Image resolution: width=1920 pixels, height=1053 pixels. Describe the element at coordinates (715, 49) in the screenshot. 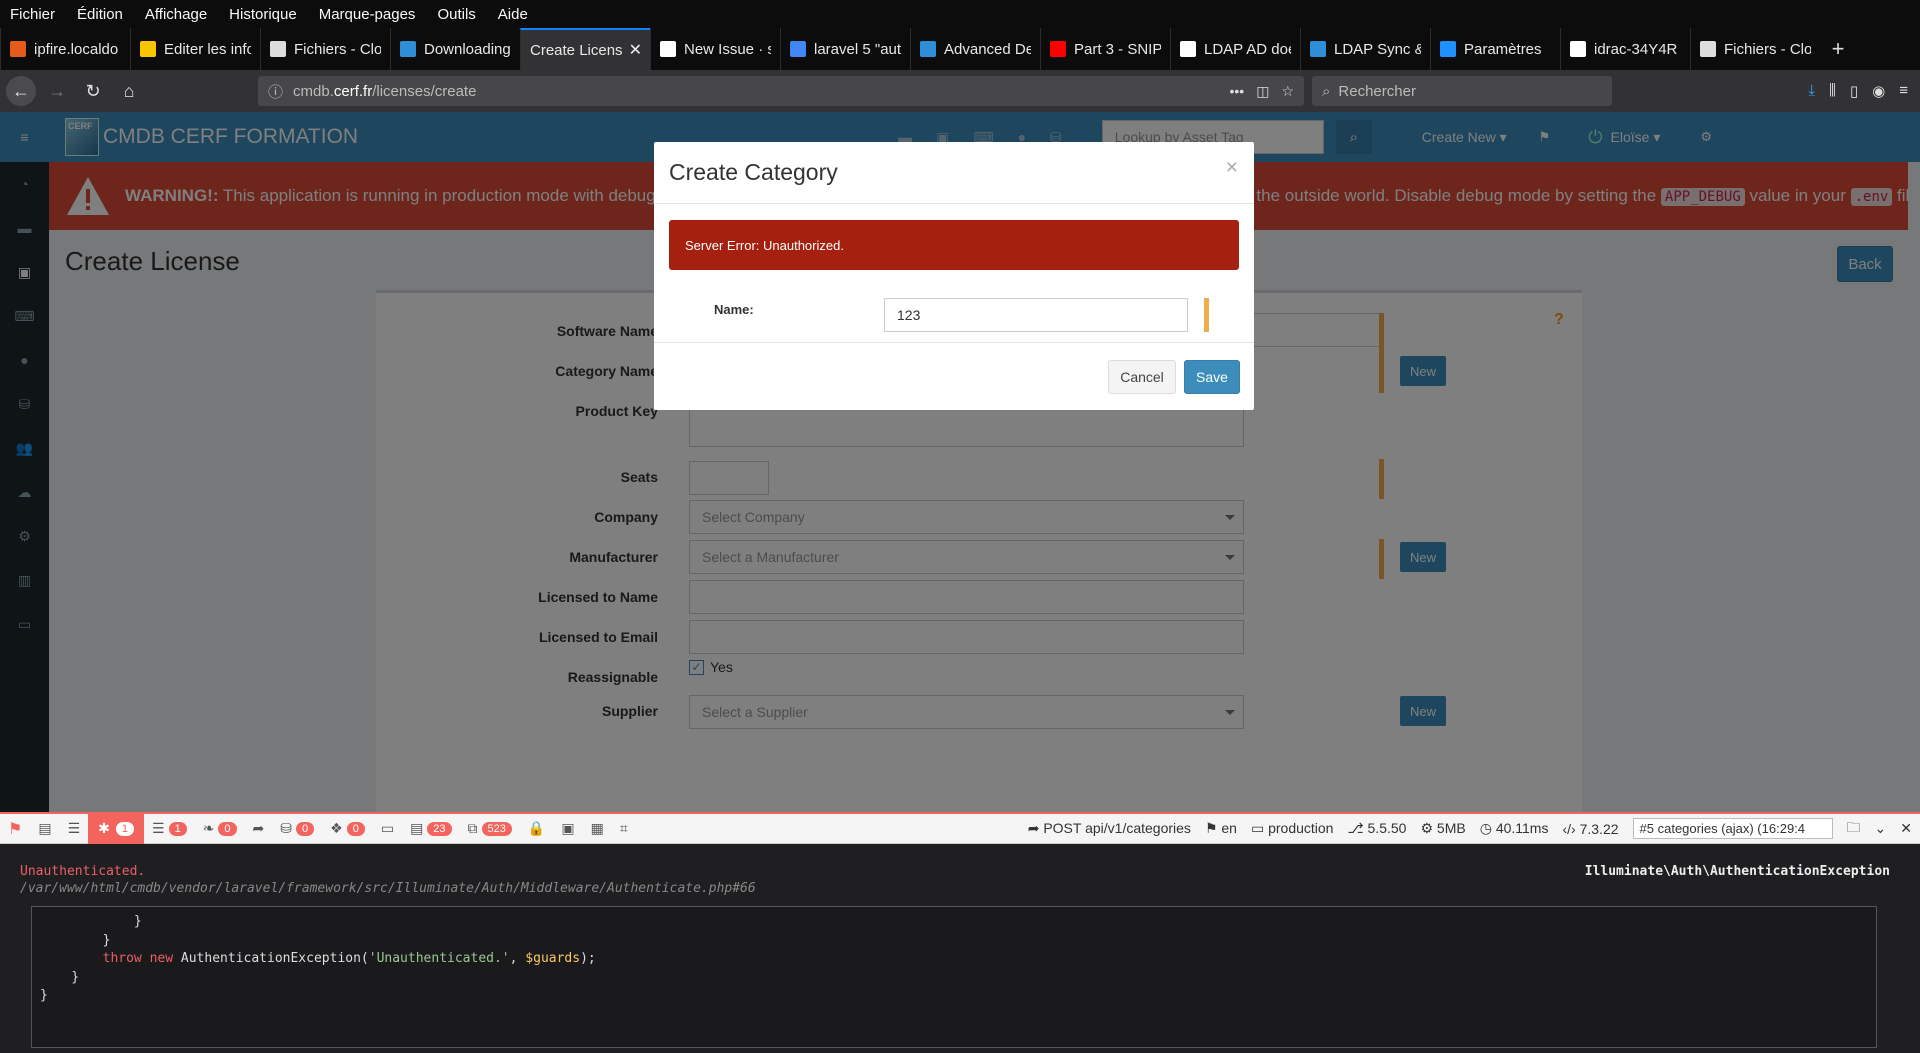

I see `browser-tab: New Issue · s` at that location.